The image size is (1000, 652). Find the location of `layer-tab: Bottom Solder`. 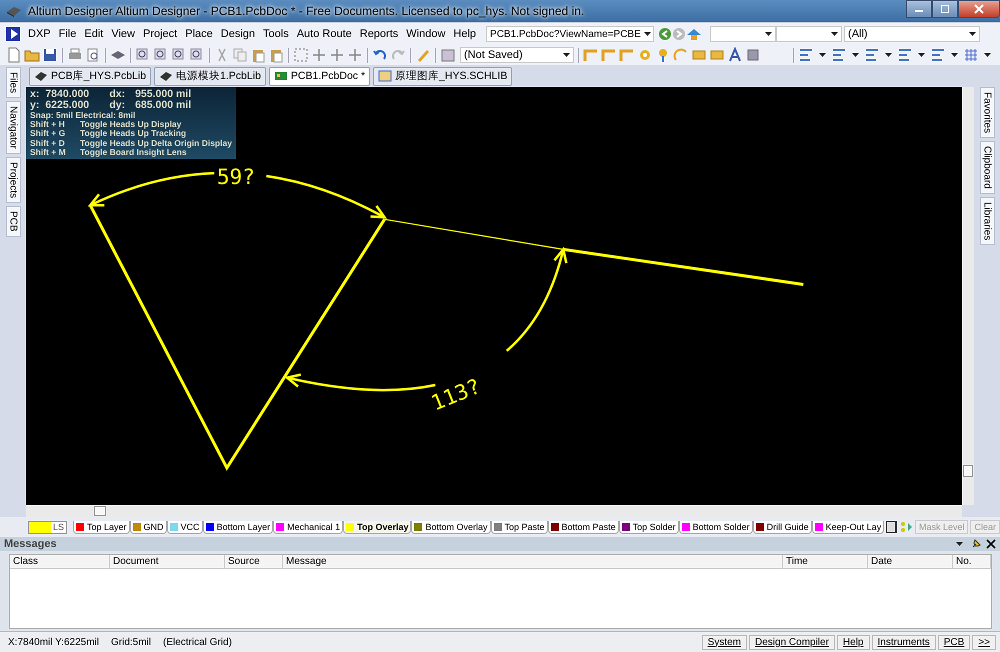

layer-tab: Bottom Solder is located at coordinates (715, 527).